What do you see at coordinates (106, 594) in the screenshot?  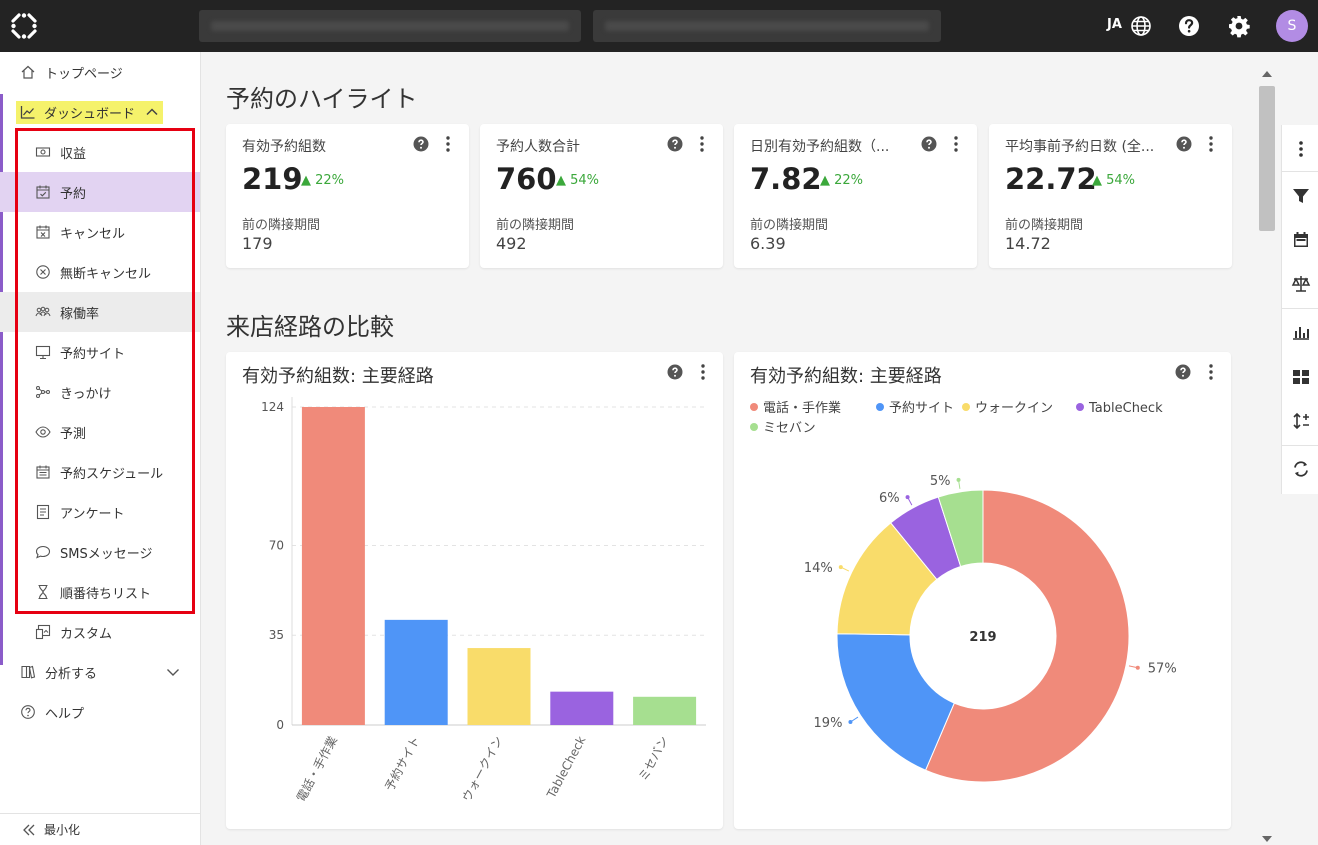 I see `sidebar-item-label: 順番待ちリスト` at bounding box center [106, 594].